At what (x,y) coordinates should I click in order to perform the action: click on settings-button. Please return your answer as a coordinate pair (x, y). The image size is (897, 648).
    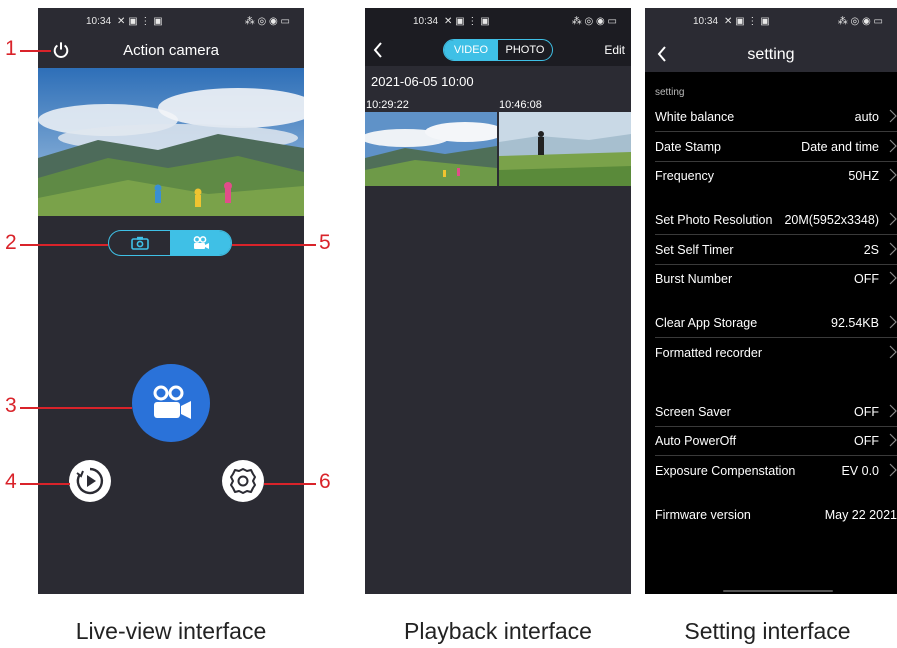
    Looking at the image, I should click on (243, 481).